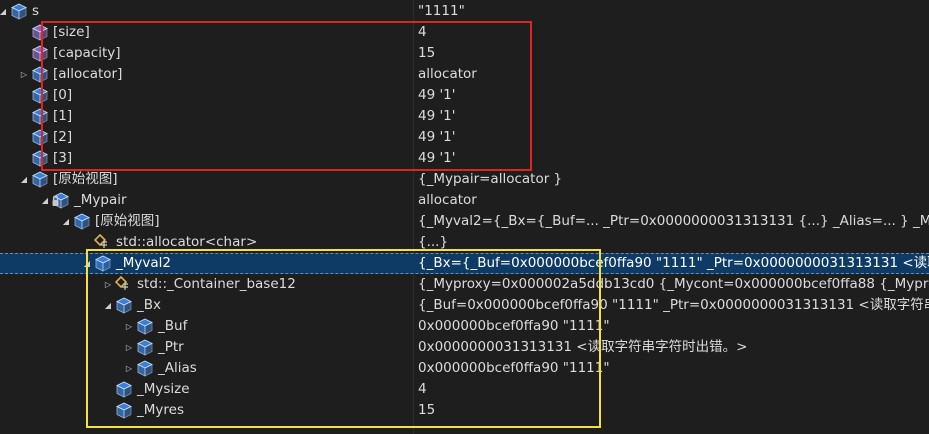  I want to click on tree-row: _Mysize 4, so click(464, 389).